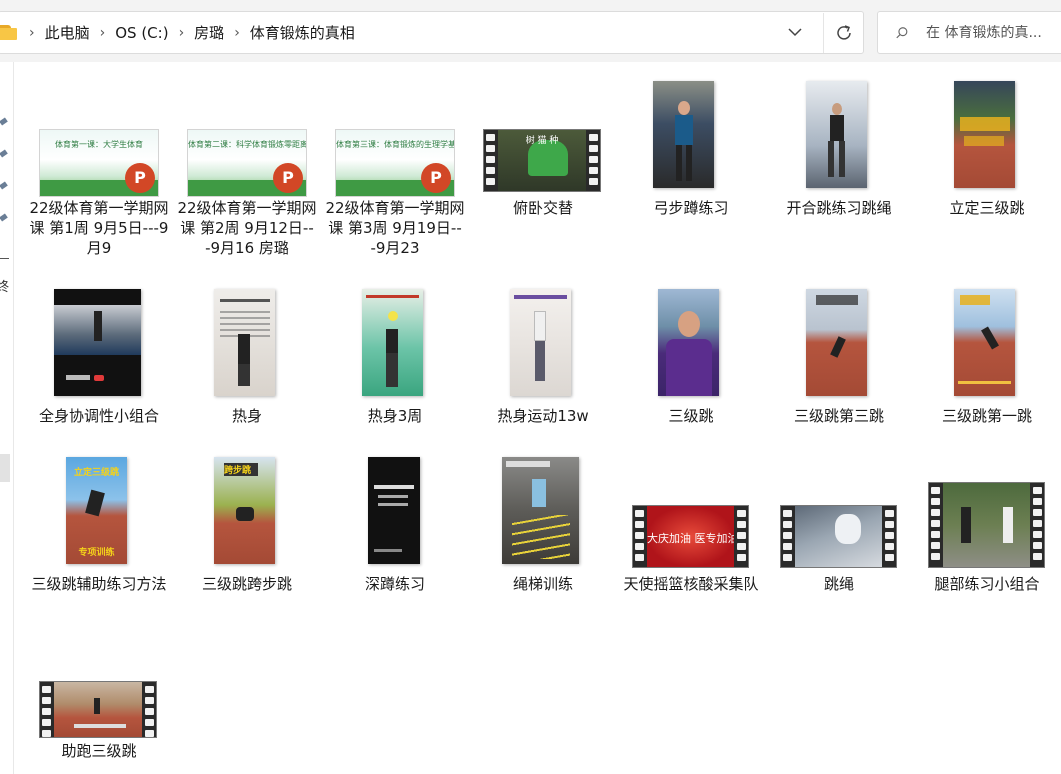 This screenshot has height=774, width=1061. I want to click on file-name: 开合跳练习跳绳, so click(839, 208).